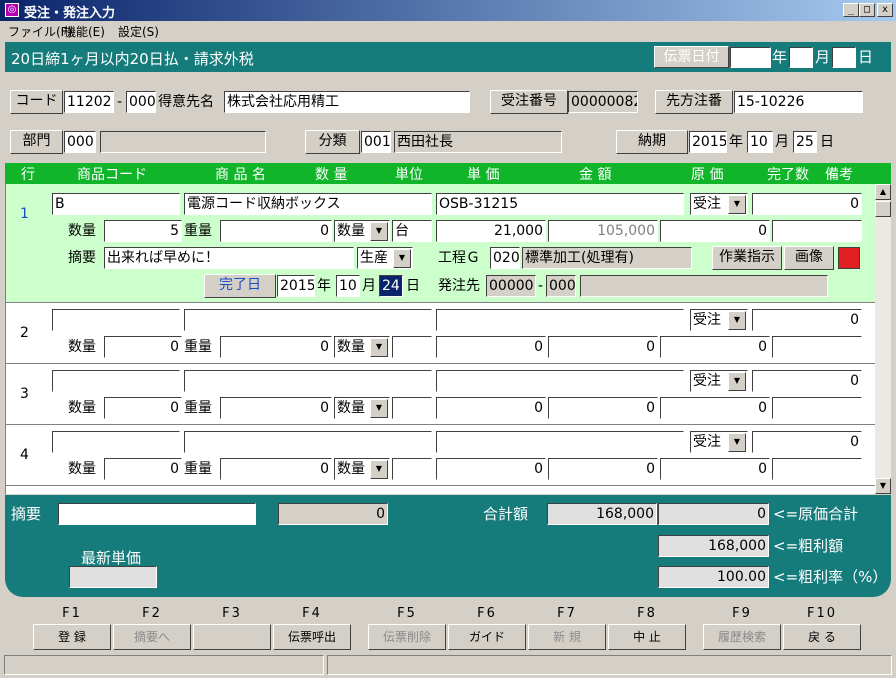  What do you see at coordinates (491, 231) in the screenshot?
I see `unit-price-field: 21,000` at bounding box center [491, 231].